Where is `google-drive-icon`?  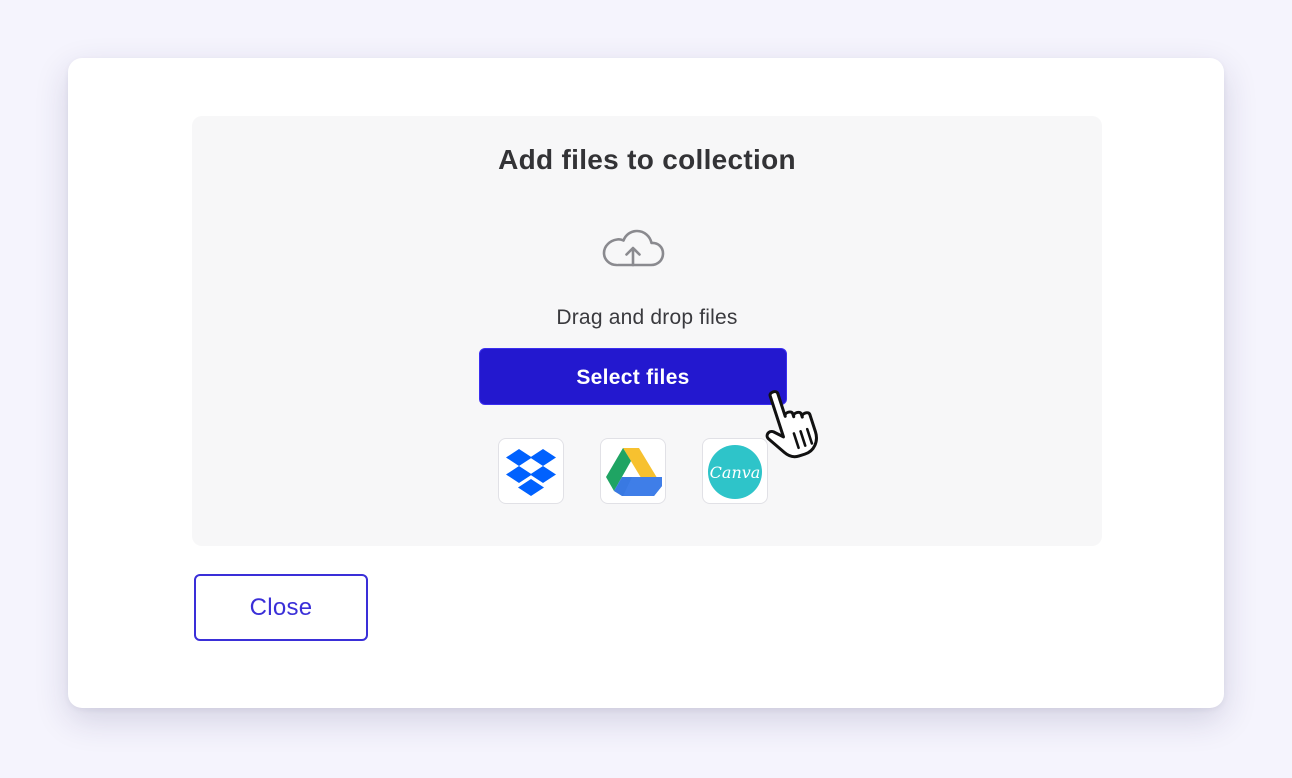 google-drive-icon is located at coordinates (634, 472).